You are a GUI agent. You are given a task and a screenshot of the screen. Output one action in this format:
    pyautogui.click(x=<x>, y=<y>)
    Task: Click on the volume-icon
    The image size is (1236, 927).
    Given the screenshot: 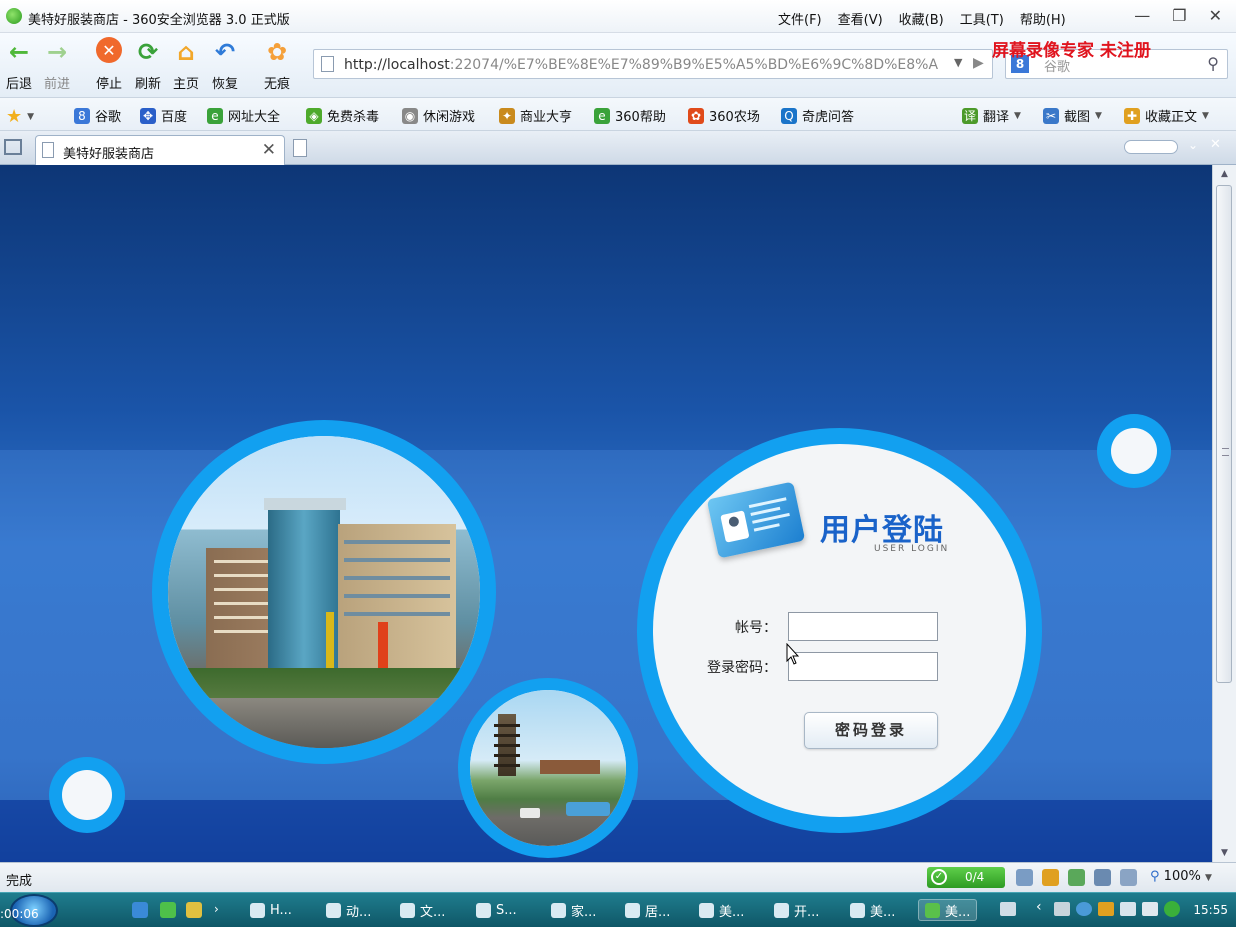 What is the action you would take?
    pyautogui.click(x=1128, y=909)
    